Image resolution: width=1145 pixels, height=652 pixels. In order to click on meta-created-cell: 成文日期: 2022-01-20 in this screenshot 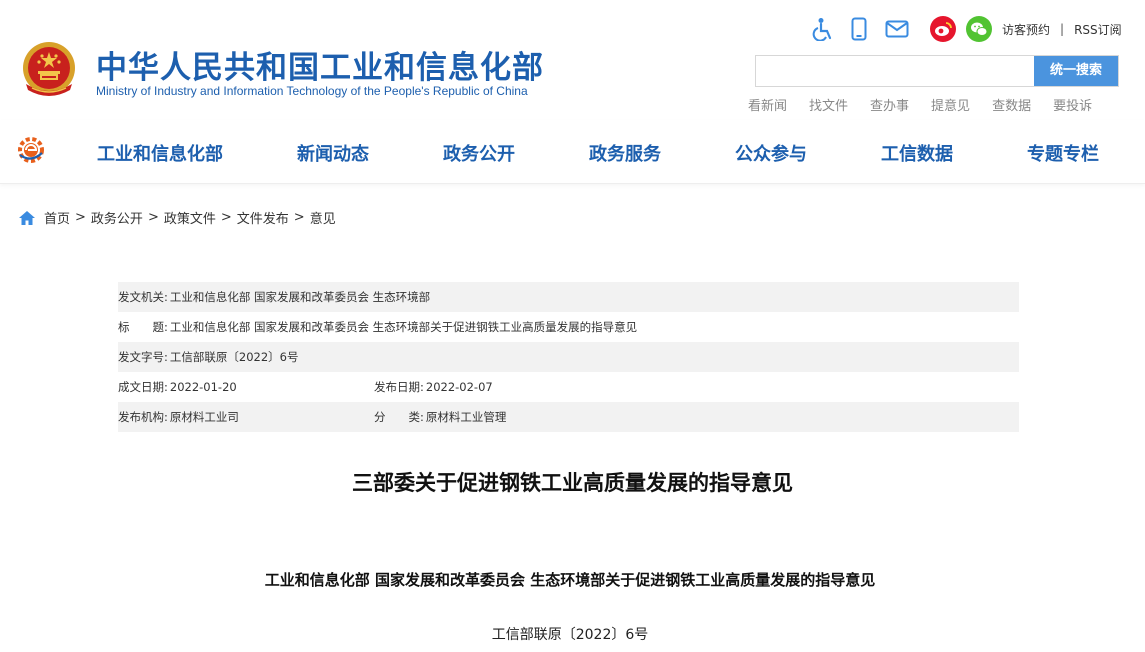, I will do `click(246, 387)`.